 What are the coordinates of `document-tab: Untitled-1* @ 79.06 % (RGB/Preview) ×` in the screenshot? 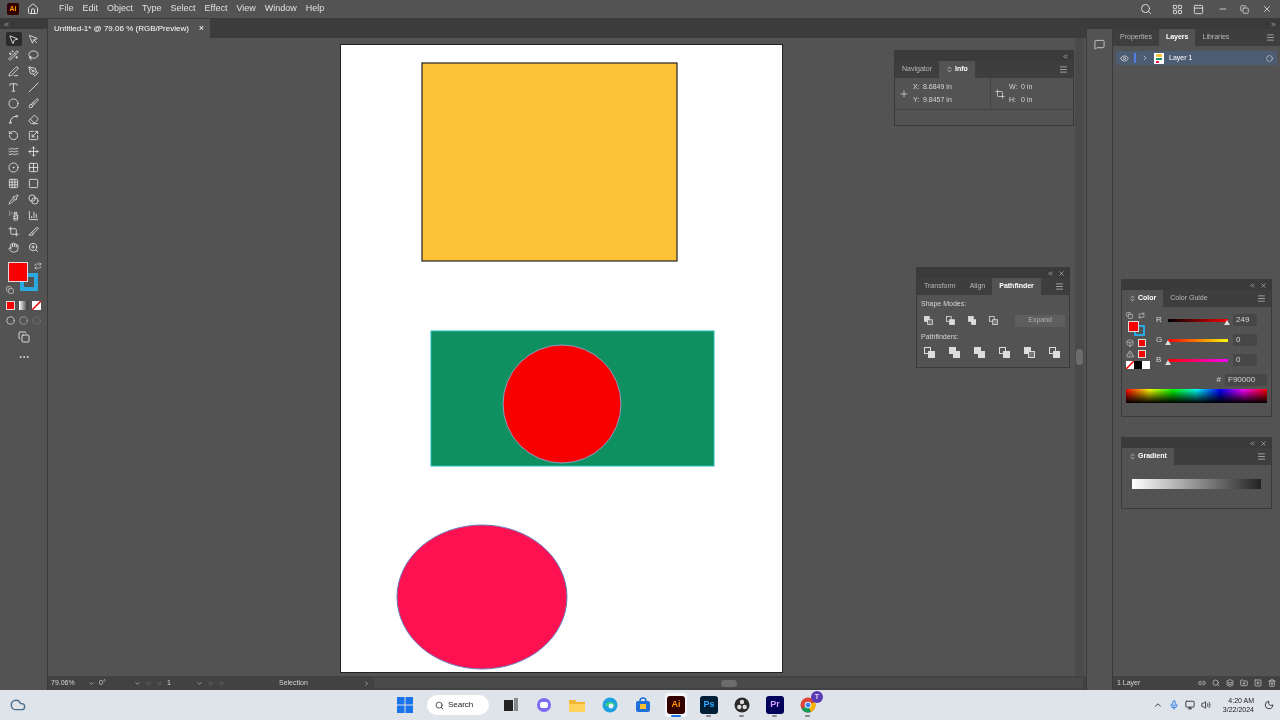 It's located at (129, 28).